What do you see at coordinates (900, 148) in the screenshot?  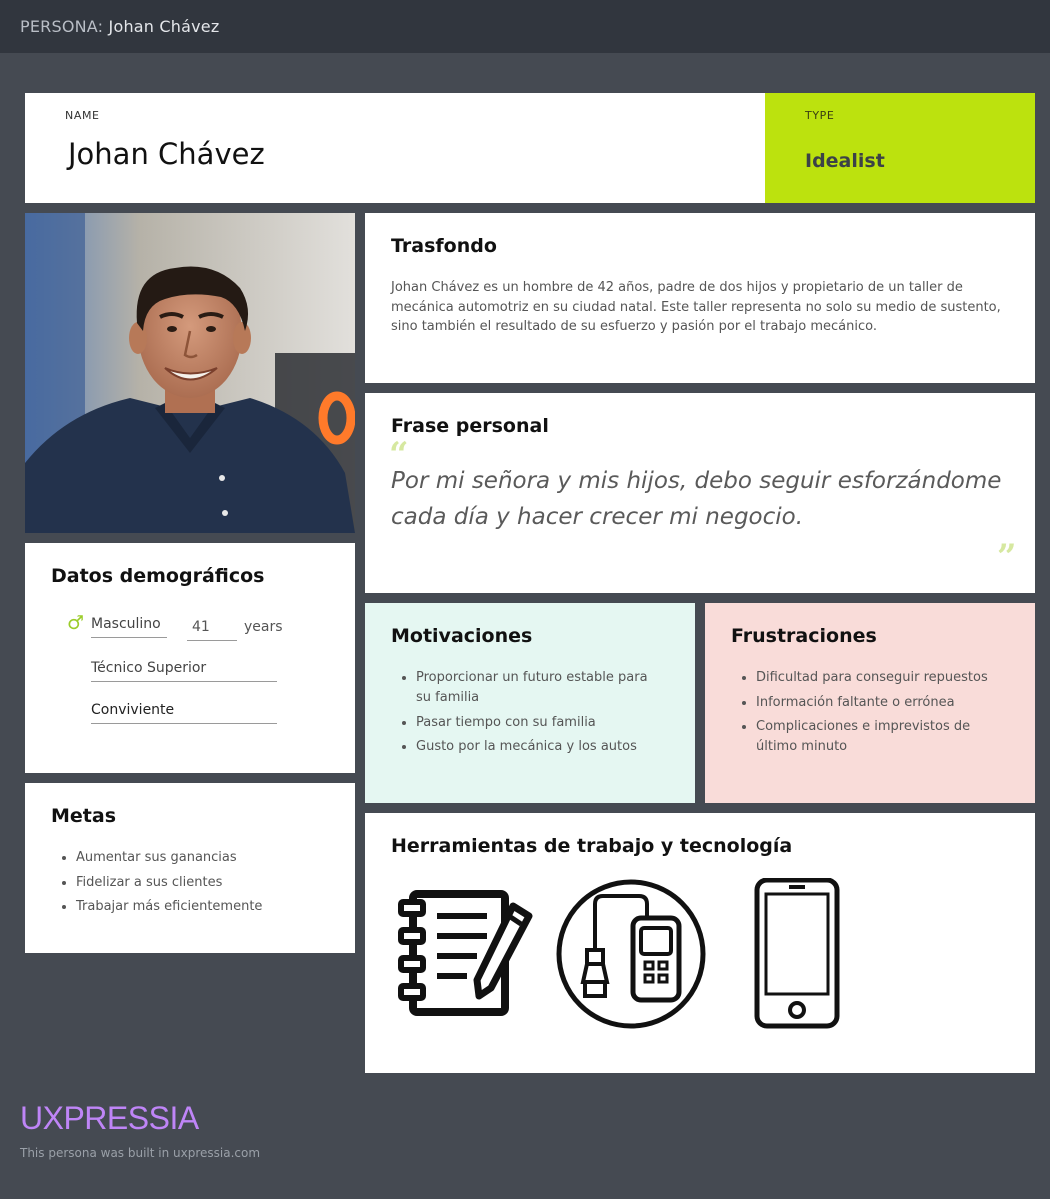 I see `type-card: TYPE Idealist` at bounding box center [900, 148].